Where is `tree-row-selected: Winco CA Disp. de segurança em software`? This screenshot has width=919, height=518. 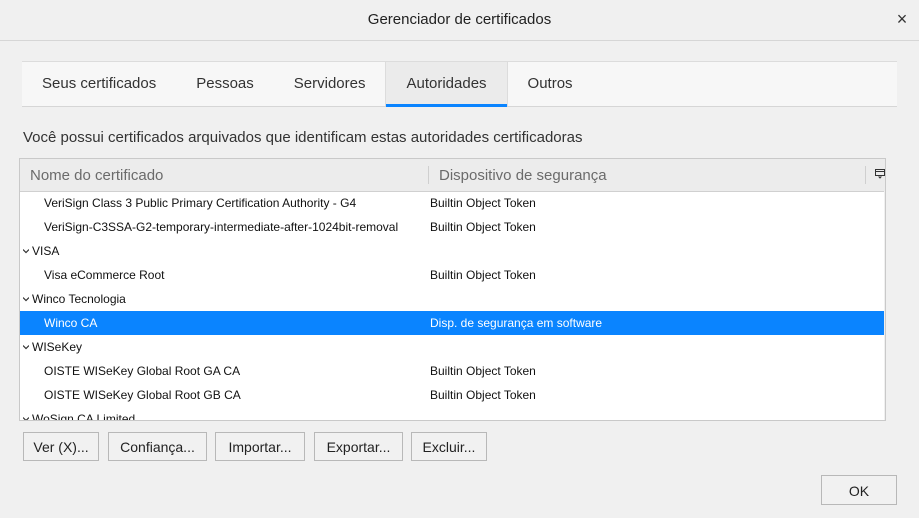 tree-row-selected: Winco CA Disp. de segurança em software is located at coordinates (452, 323).